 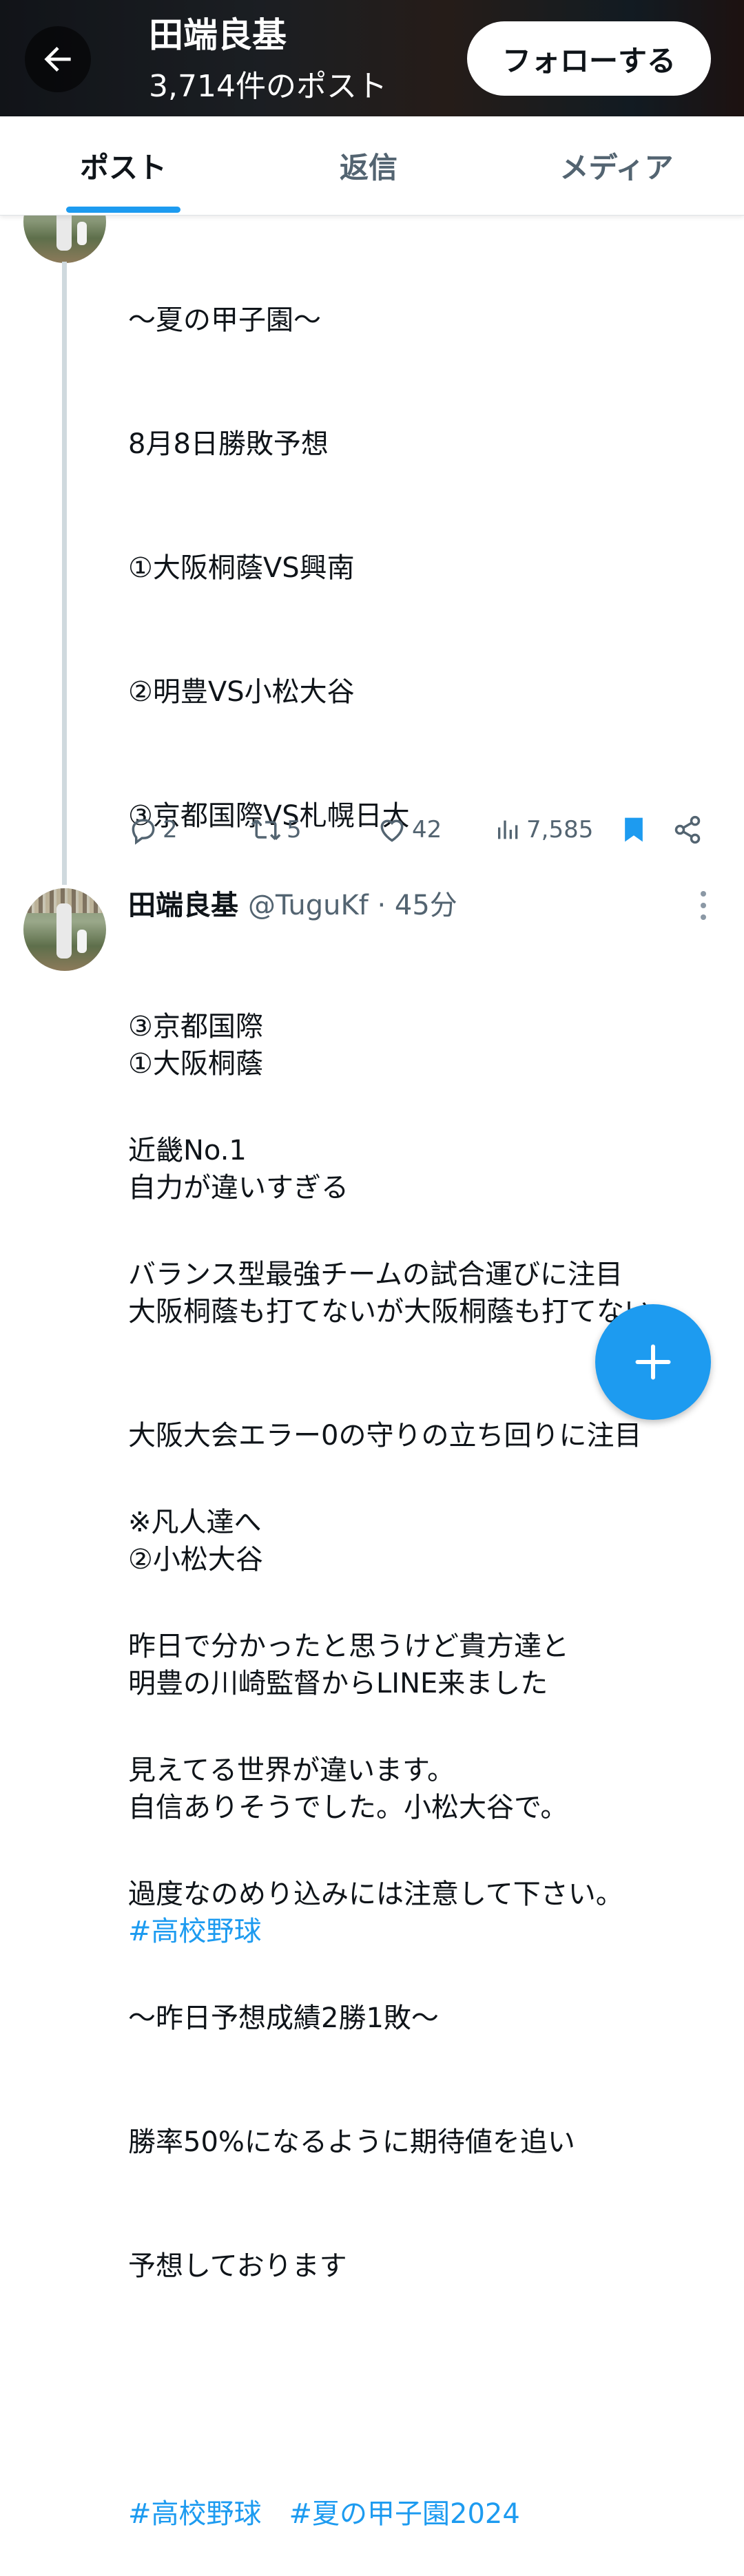 I want to click on more-icon, so click(x=702, y=905).